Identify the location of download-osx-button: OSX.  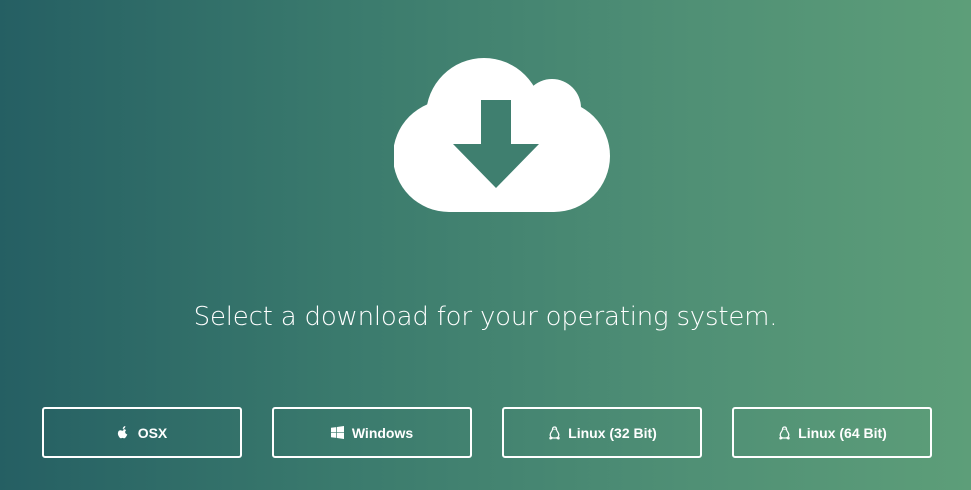
(142, 432).